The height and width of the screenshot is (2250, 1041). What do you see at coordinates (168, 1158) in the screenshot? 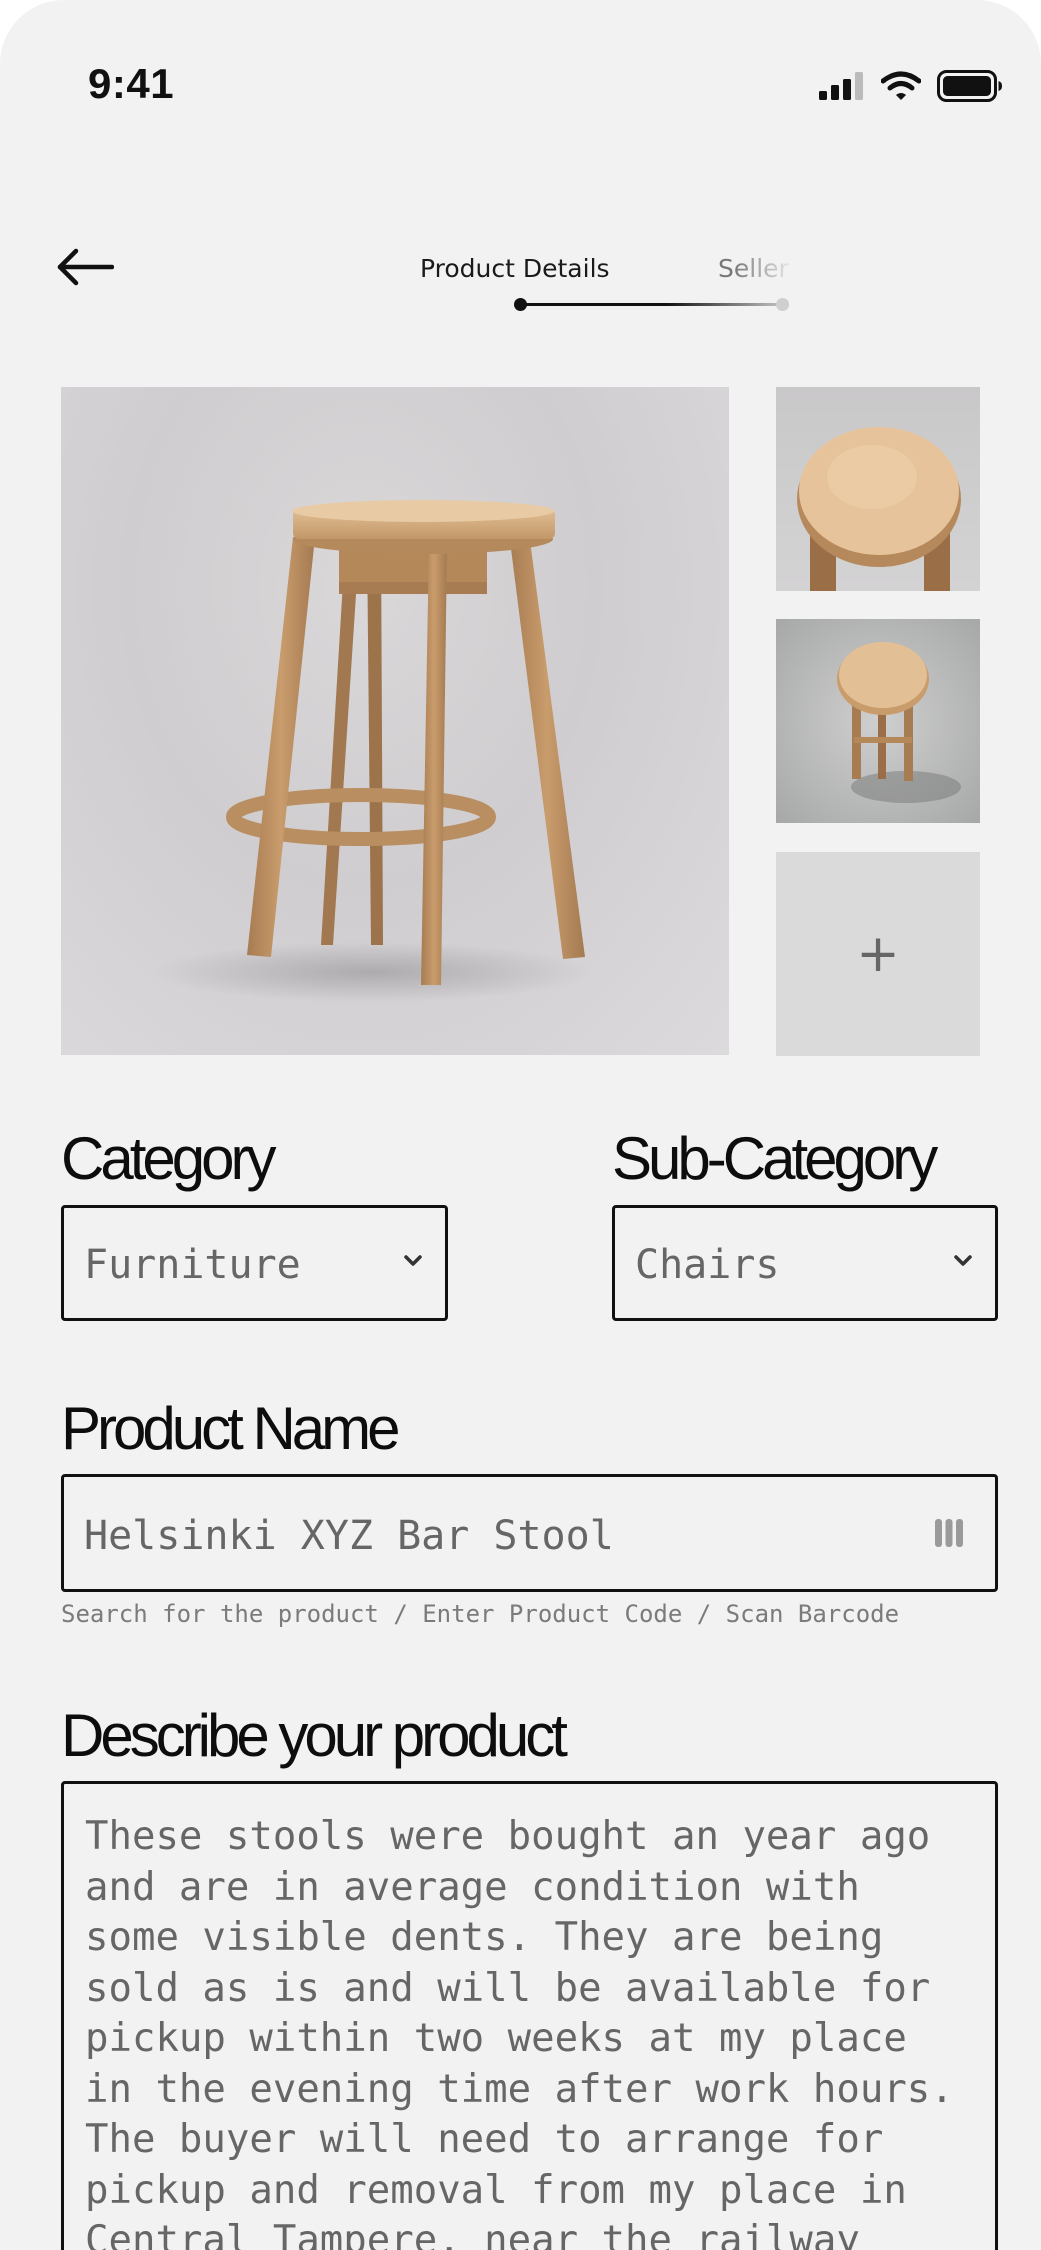
I see `category-label: Category` at bounding box center [168, 1158].